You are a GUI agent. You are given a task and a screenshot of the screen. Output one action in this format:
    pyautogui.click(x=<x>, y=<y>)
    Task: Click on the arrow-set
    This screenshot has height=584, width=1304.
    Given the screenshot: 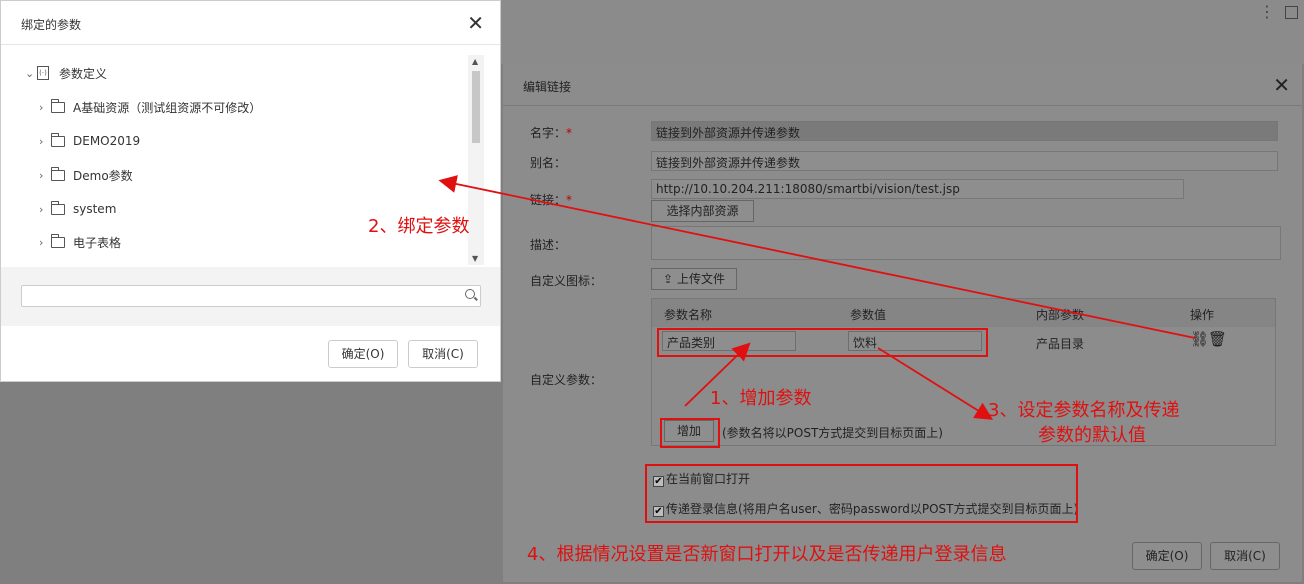 What is the action you would take?
    pyautogui.click(x=935, y=383)
    